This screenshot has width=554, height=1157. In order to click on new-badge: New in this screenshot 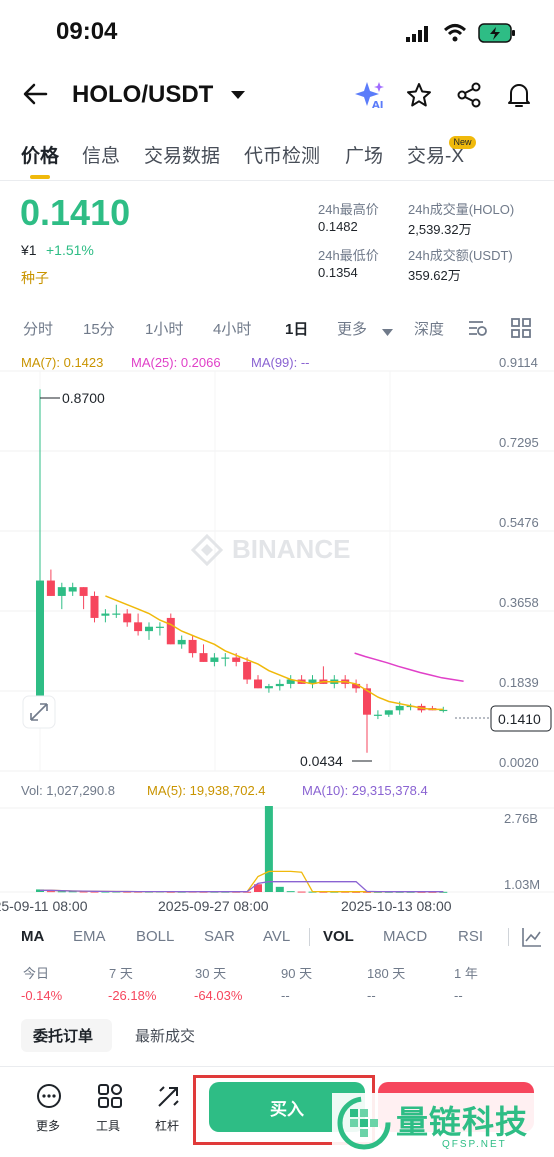, I will do `click(462, 142)`.